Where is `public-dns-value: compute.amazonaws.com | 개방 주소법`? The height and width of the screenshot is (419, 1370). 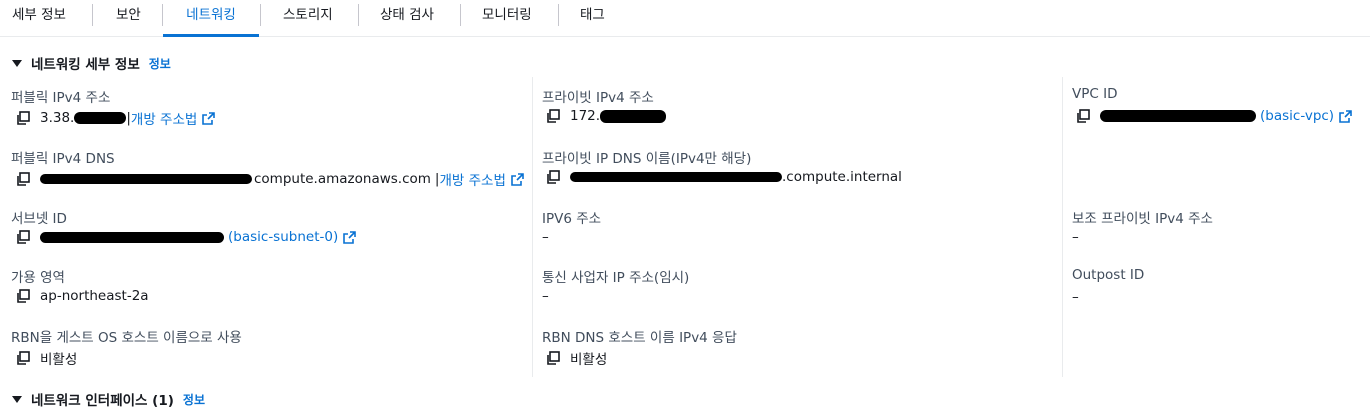
public-dns-value: compute.amazonaws.com | 개방 주소법 is located at coordinates (270, 179).